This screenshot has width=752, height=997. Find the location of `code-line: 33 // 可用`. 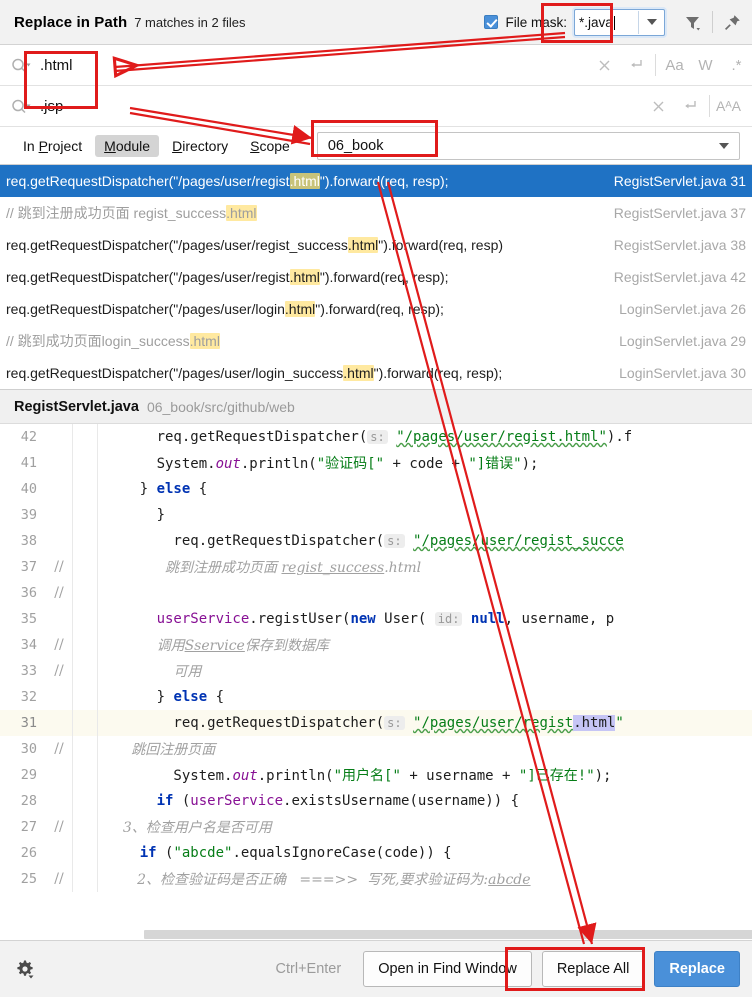

code-line: 33 // 可用 is located at coordinates (376, 671).